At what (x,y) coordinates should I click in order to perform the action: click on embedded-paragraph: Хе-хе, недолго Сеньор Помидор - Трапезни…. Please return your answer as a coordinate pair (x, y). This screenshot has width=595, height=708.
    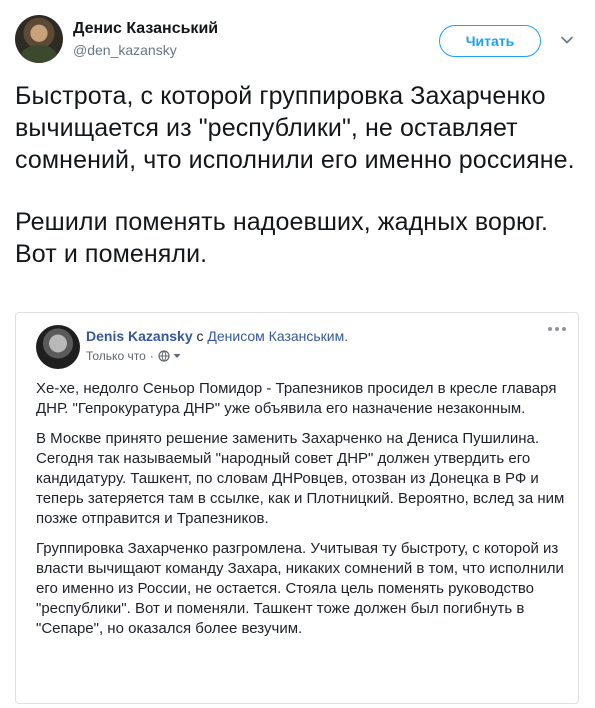
    Looking at the image, I should click on (296, 398).